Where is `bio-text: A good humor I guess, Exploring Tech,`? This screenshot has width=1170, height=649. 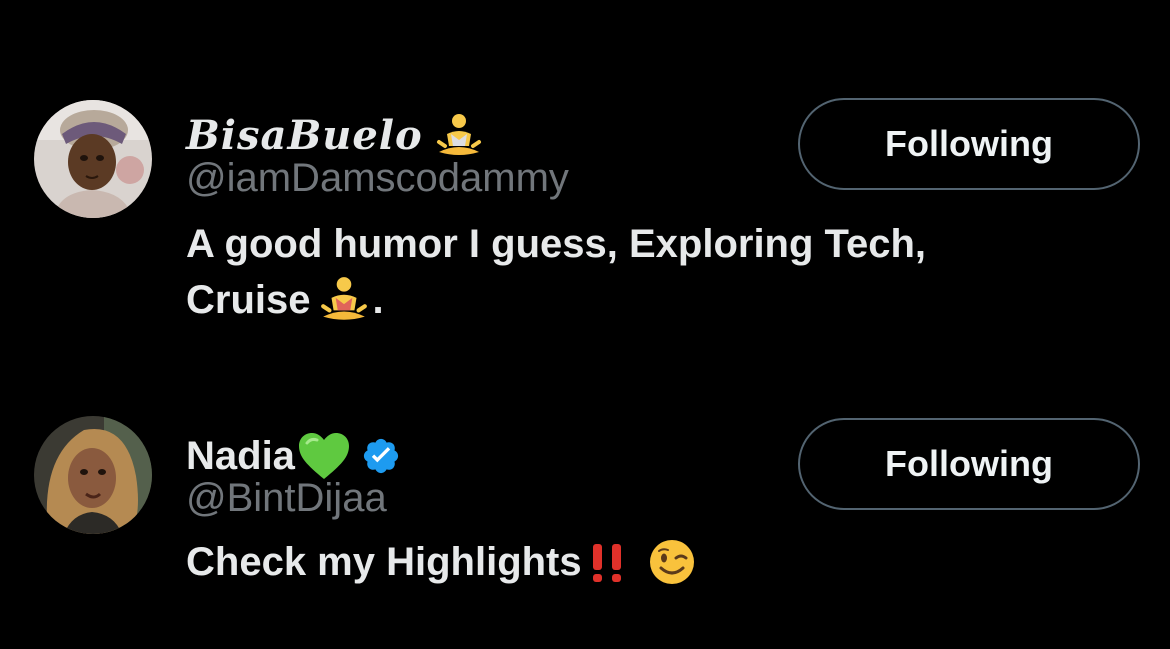
bio-text: A good humor I guess, Exploring Tech, is located at coordinates (556, 244).